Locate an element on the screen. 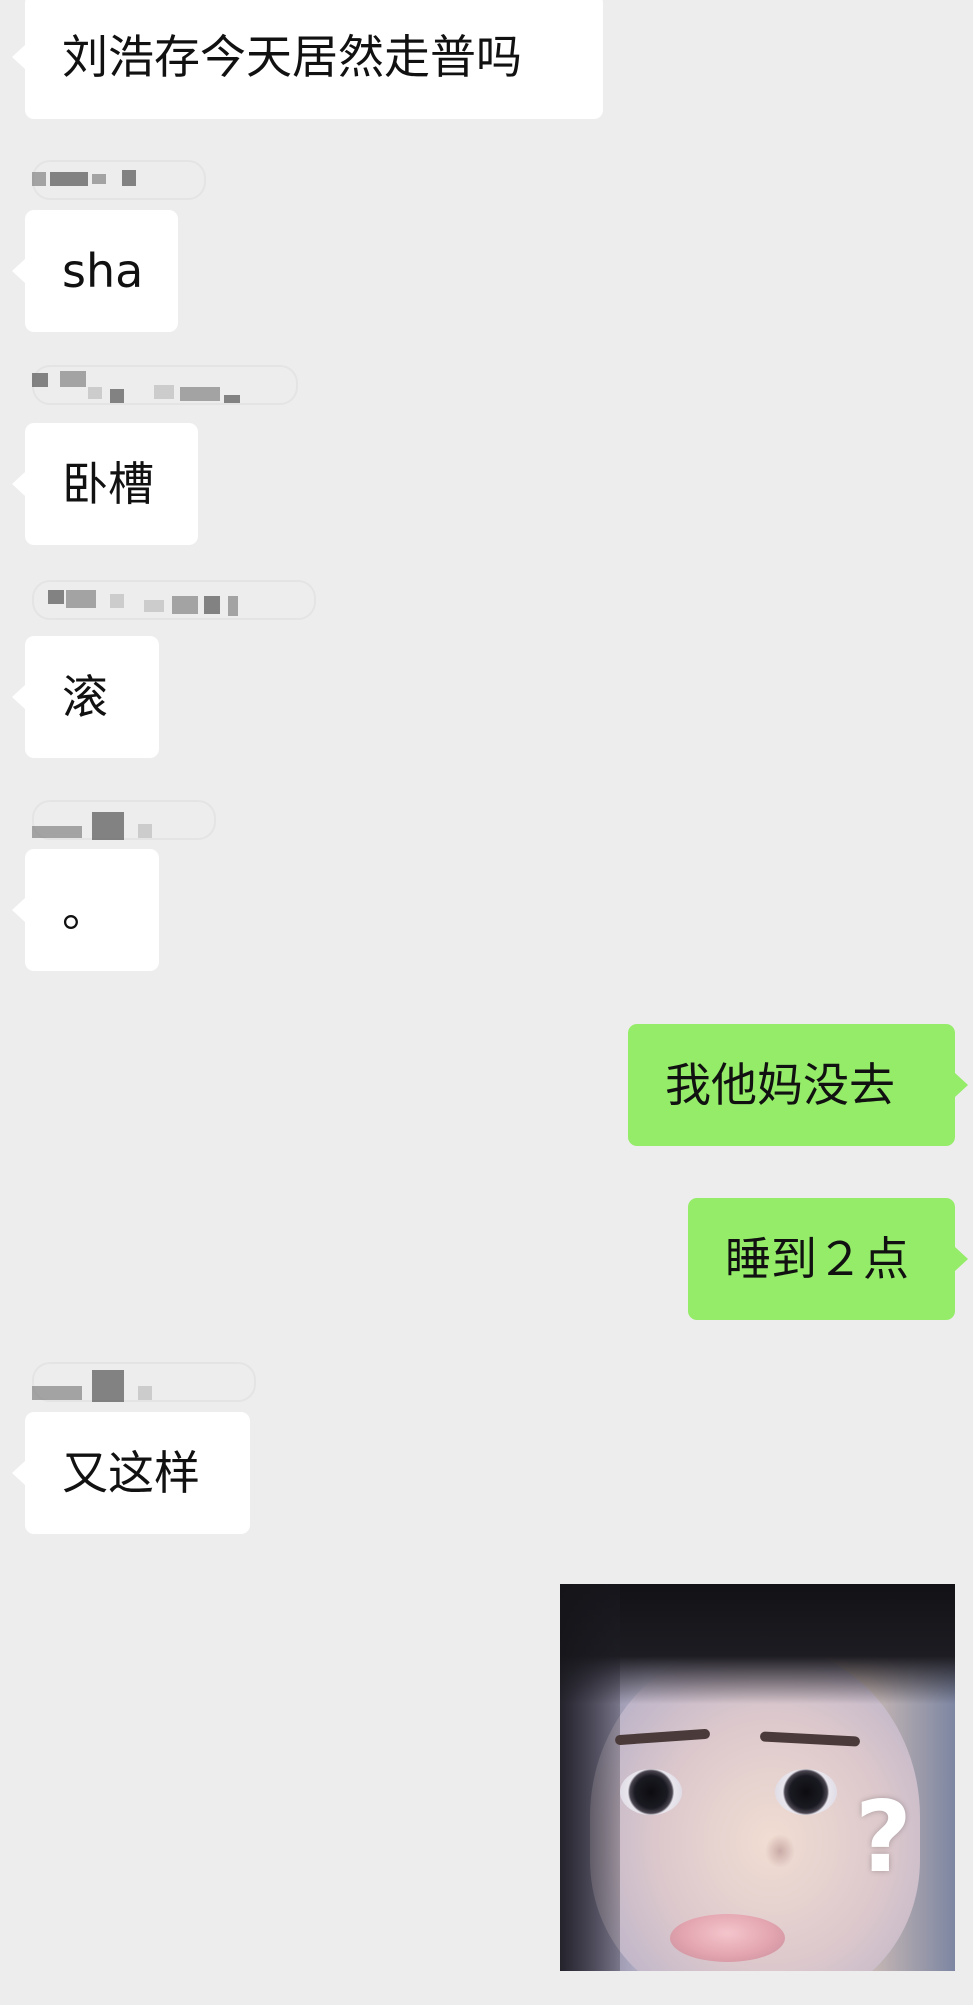 The height and width of the screenshot is (2005, 973). message-bubble-incoming: 。 is located at coordinates (92, 910).